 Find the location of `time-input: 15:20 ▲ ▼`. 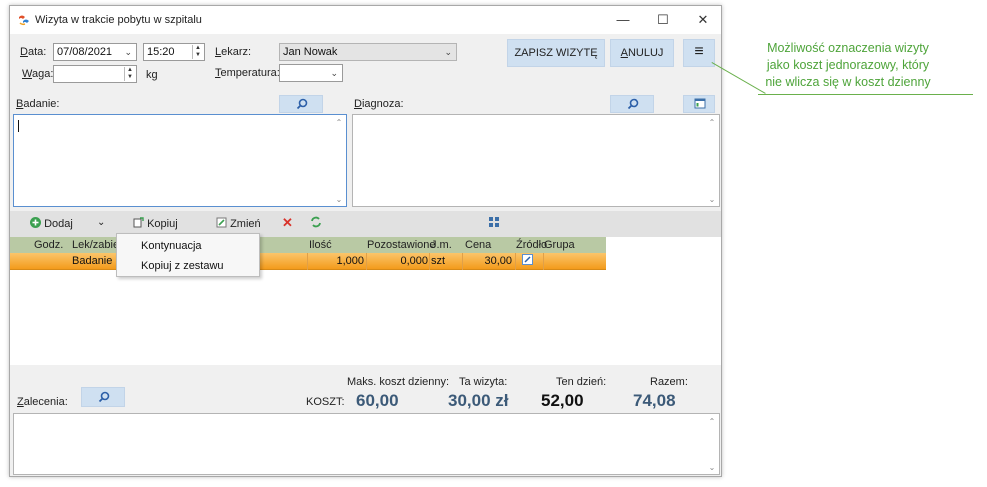

time-input: 15:20 ▲ ▼ is located at coordinates (174, 52).